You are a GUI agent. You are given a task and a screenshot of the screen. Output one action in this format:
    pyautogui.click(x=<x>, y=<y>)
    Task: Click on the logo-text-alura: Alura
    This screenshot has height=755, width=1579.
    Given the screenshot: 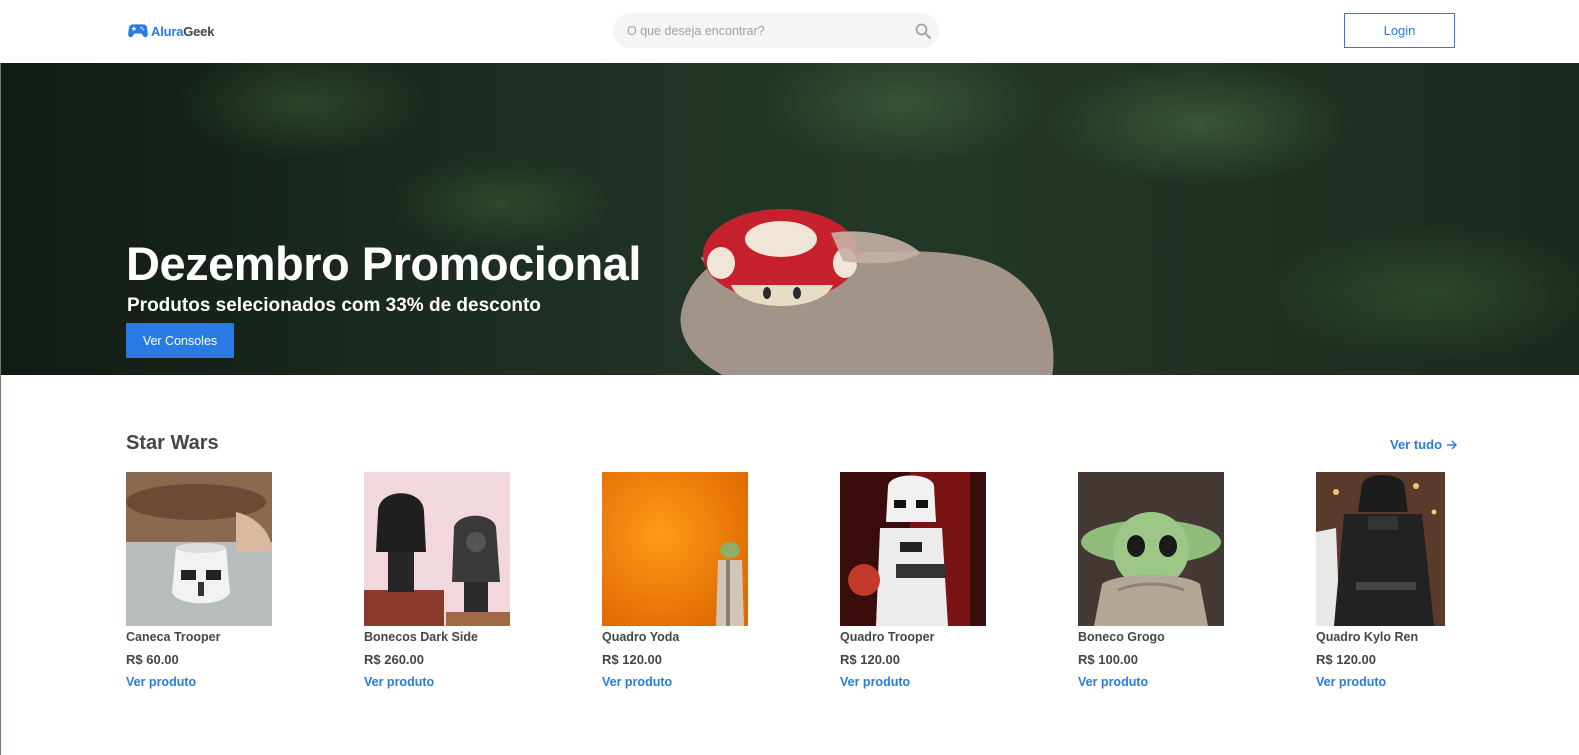 What is the action you would take?
    pyautogui.click(x=167, y=31)
    